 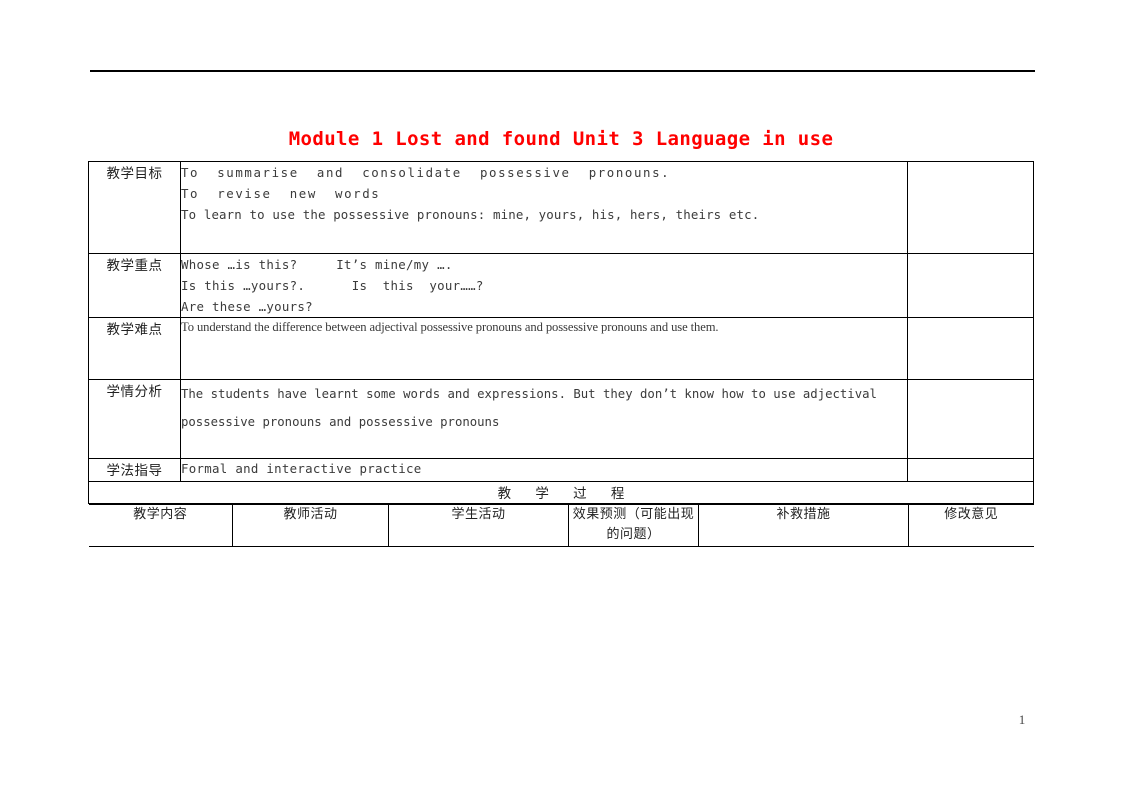 I want to click on column-header-teacher-activity: 教师活动, so click(x=310, y=525).